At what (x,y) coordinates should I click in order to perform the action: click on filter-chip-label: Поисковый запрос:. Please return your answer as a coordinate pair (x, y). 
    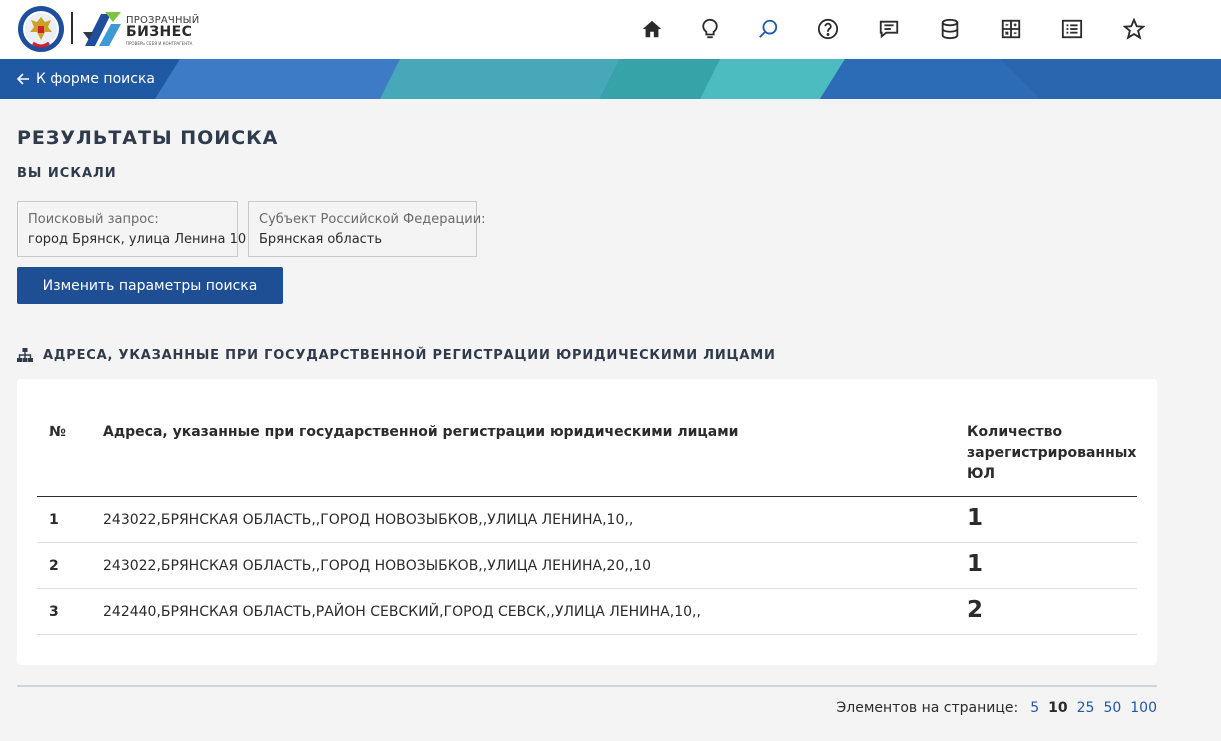
    Looking at the image, I should click on (93, 219).